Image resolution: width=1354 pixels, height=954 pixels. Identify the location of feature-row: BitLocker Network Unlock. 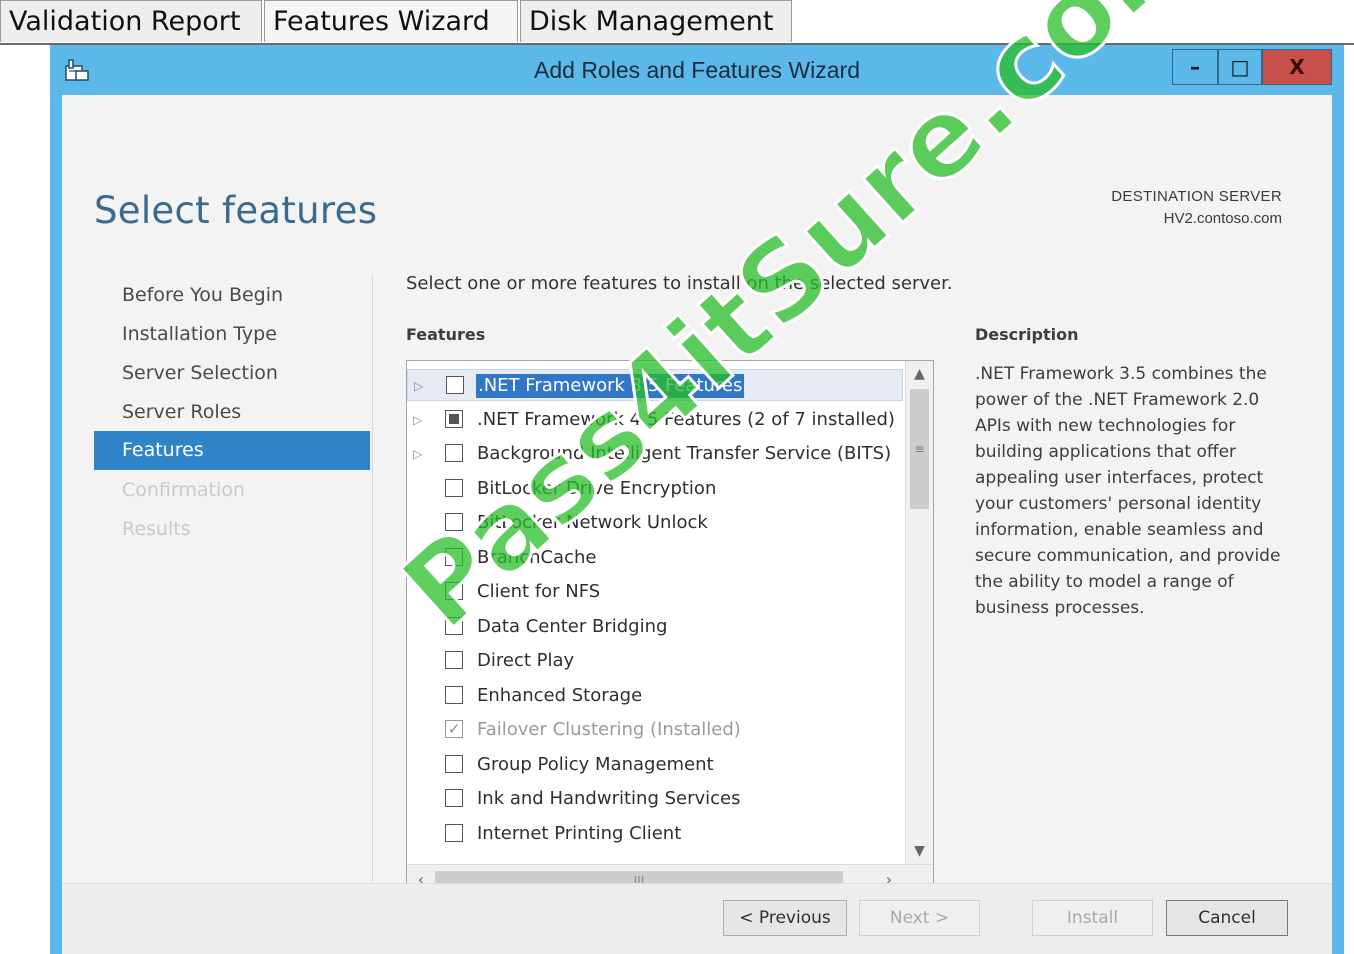
(655, 523).